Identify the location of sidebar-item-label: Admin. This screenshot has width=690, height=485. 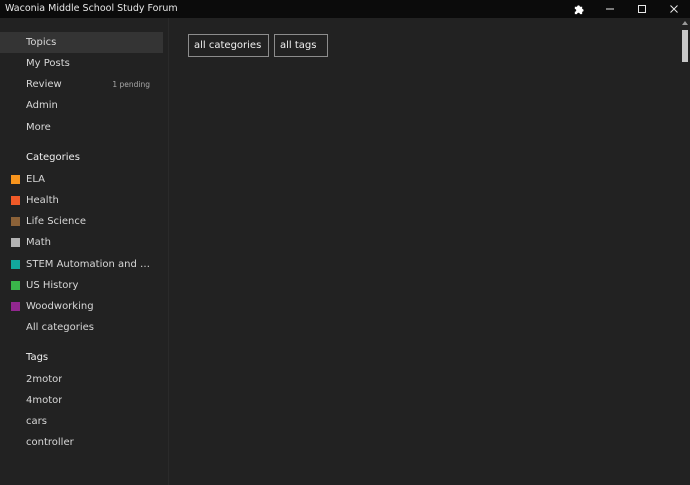
(42, 105).